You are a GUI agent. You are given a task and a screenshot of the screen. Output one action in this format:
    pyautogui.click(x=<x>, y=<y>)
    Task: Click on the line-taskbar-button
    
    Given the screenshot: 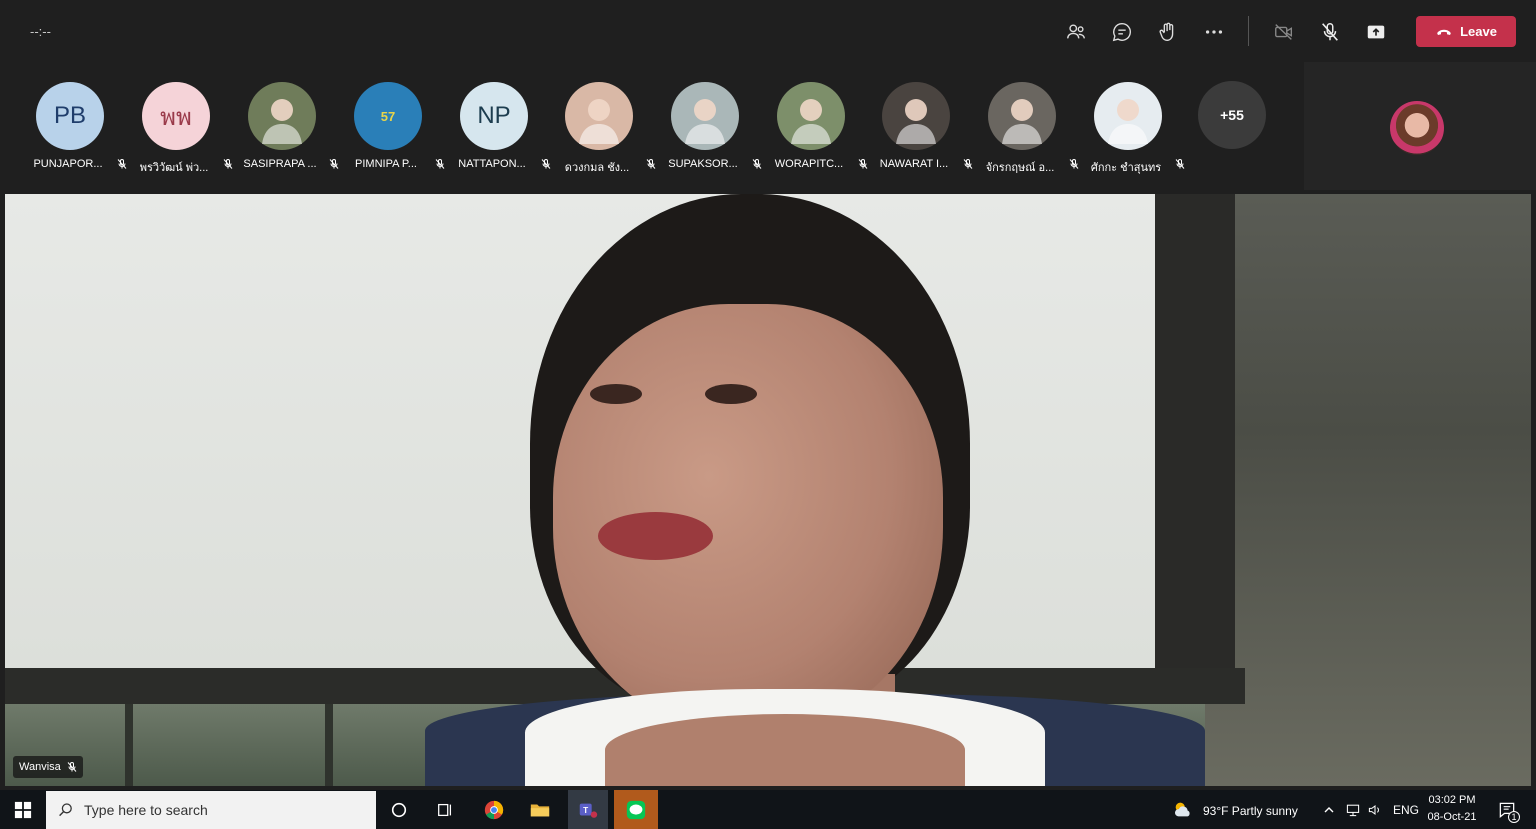 What is the action you would take?
    pyautogui.click(x=636, y=809)
    